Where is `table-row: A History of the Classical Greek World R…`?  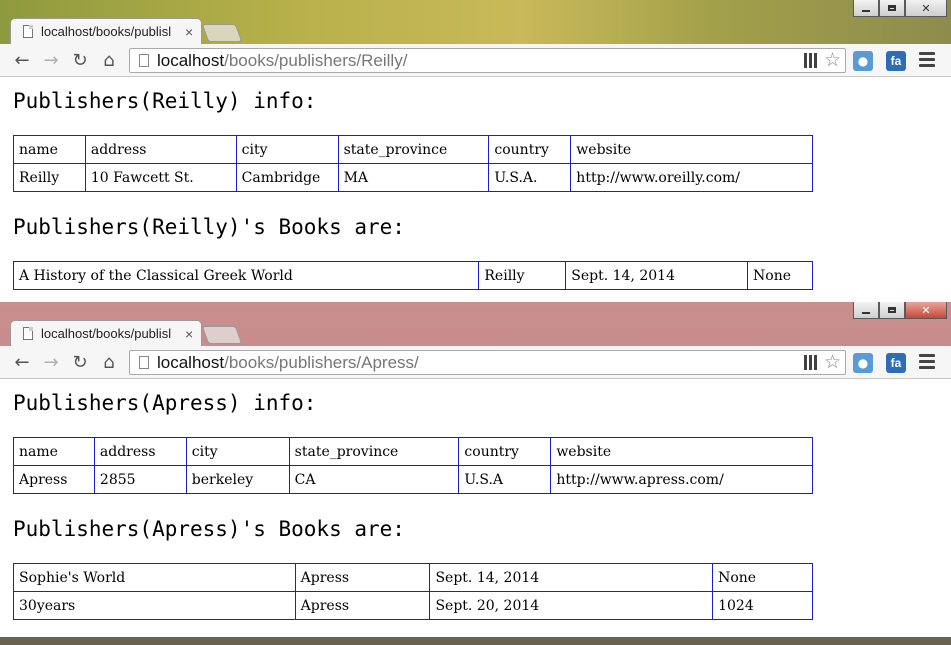
table-row: A History of the Classical Greek World R… is located at coordinates (412, 275).